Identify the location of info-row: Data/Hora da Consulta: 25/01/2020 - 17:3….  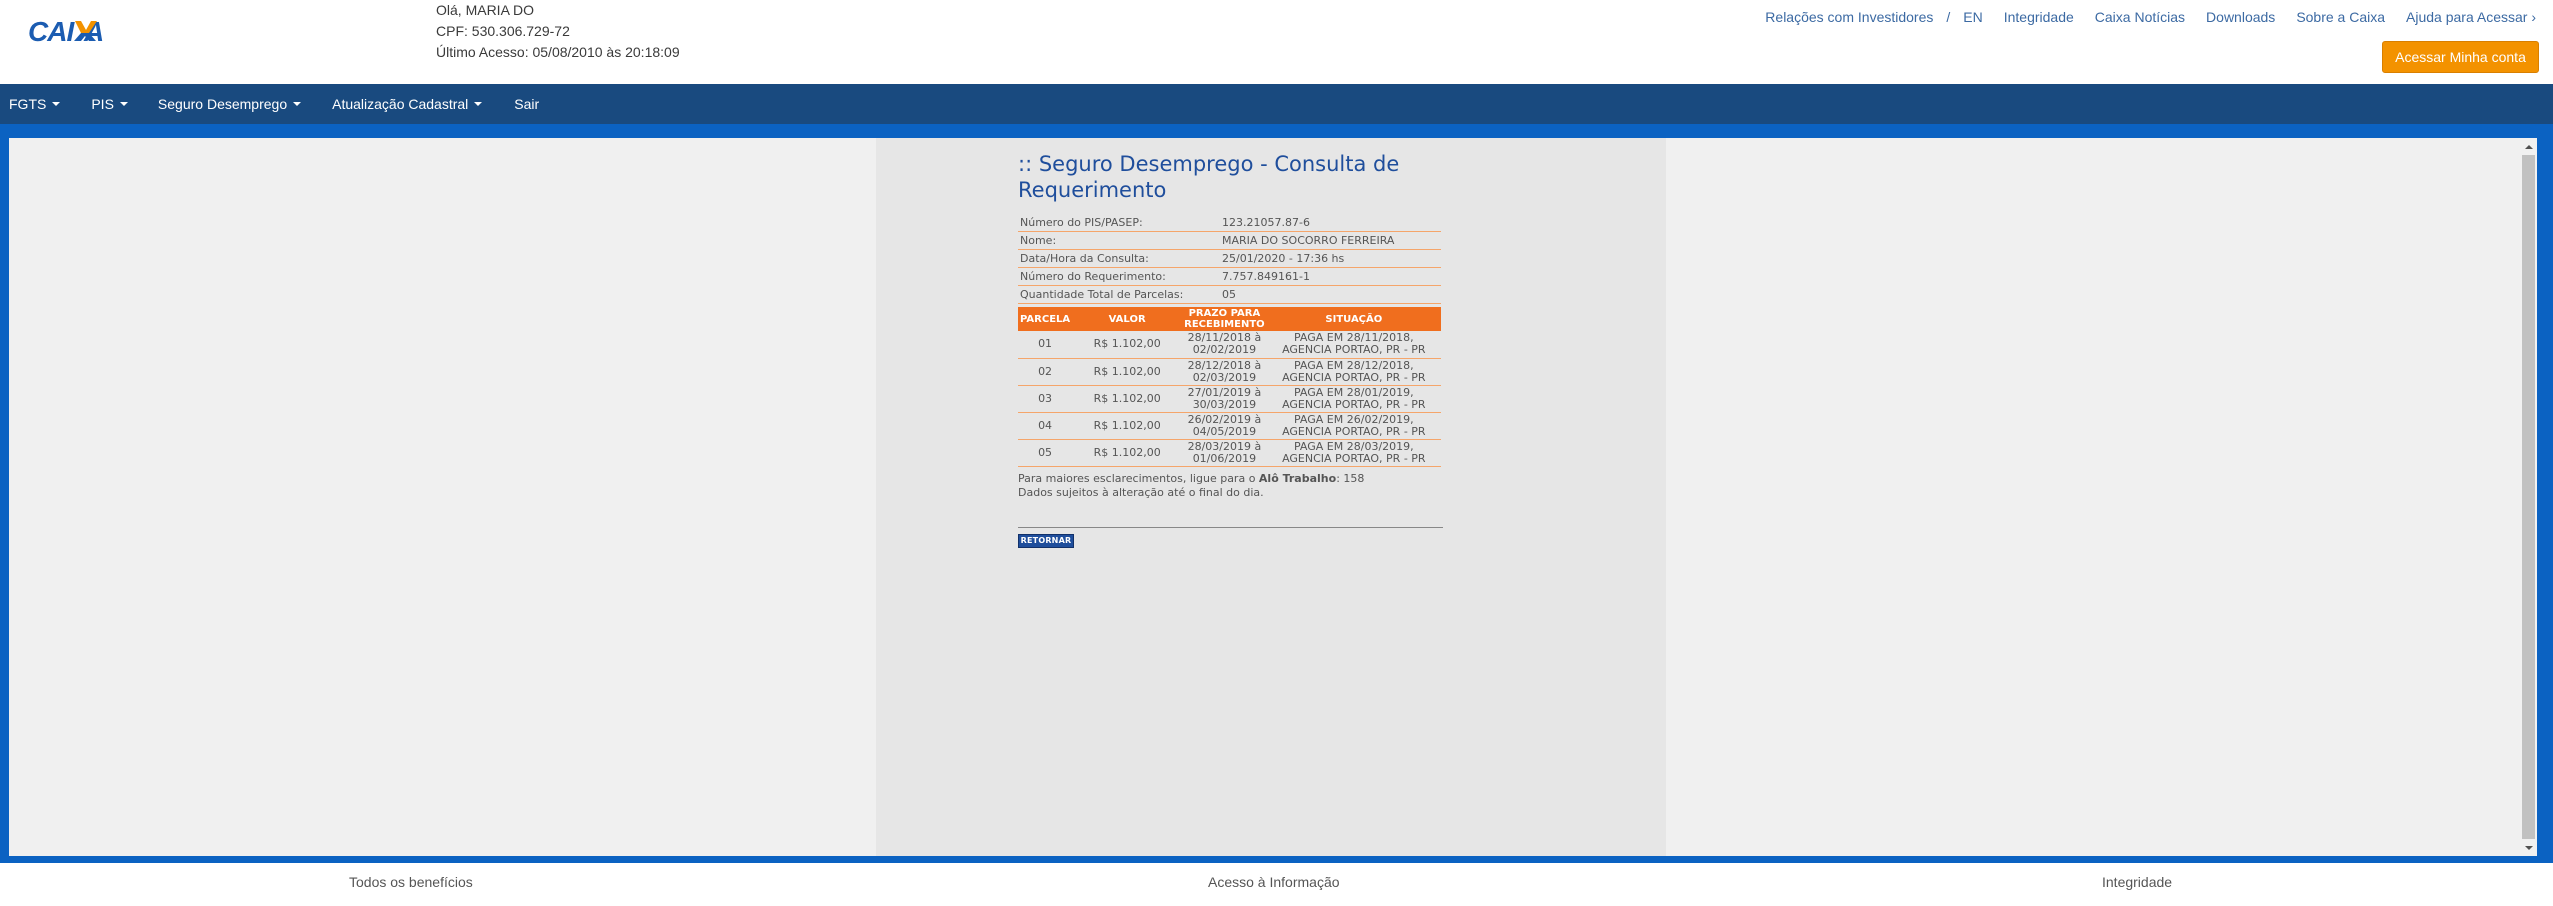
(1229, 259).